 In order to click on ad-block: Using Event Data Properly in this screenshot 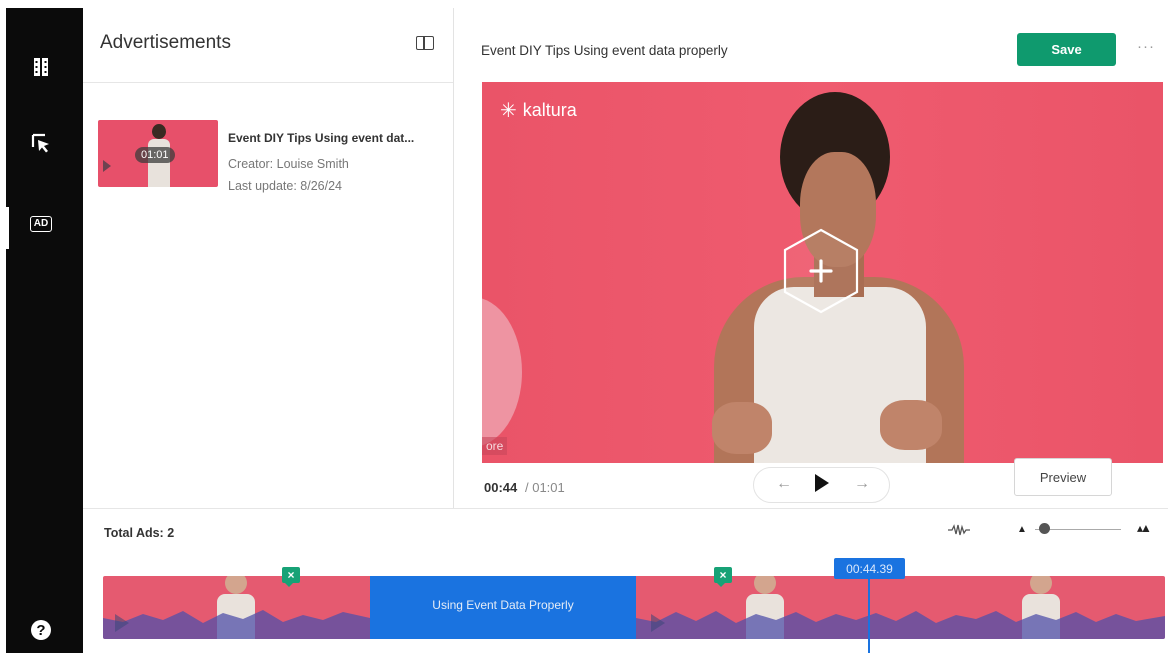, I will do `click(503, 607)`.